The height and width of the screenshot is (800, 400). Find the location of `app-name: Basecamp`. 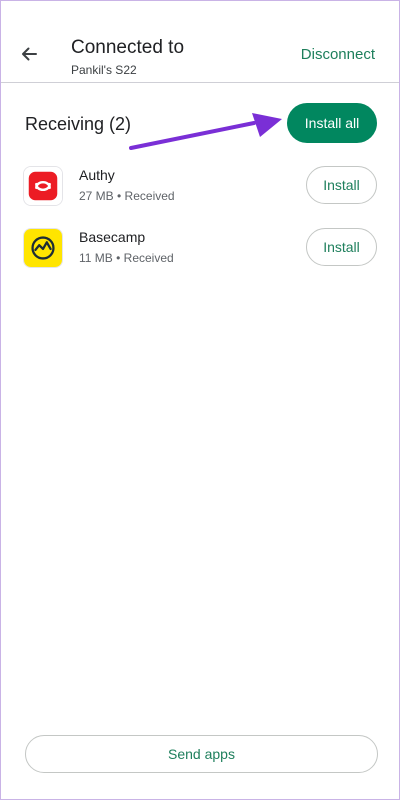

app-name: Basecamp is located at coordinates (112, 237).